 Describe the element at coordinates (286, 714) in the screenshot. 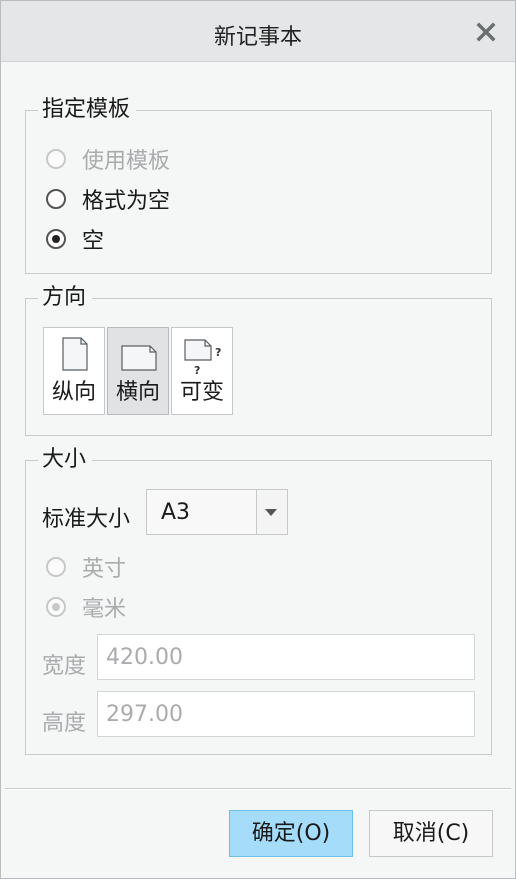

I see `height-field` at that location.